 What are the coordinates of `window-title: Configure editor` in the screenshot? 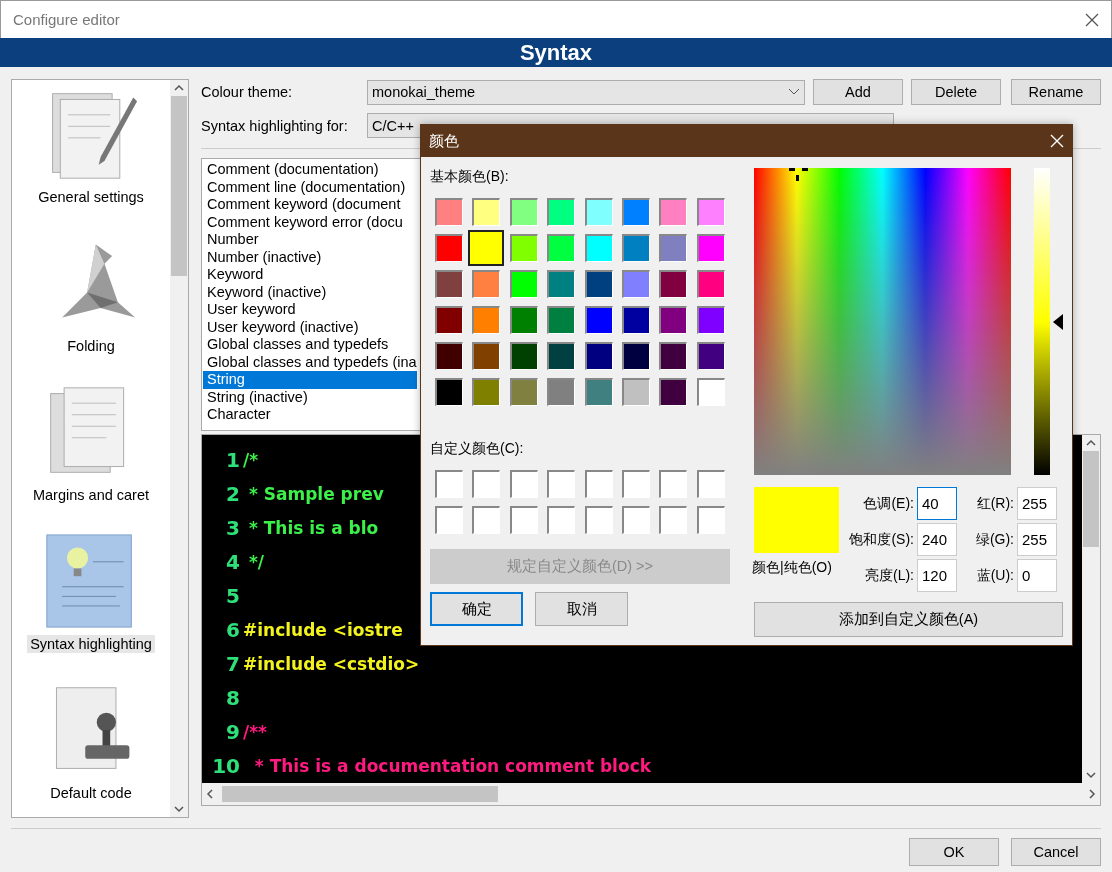 It's located at (66, 19).